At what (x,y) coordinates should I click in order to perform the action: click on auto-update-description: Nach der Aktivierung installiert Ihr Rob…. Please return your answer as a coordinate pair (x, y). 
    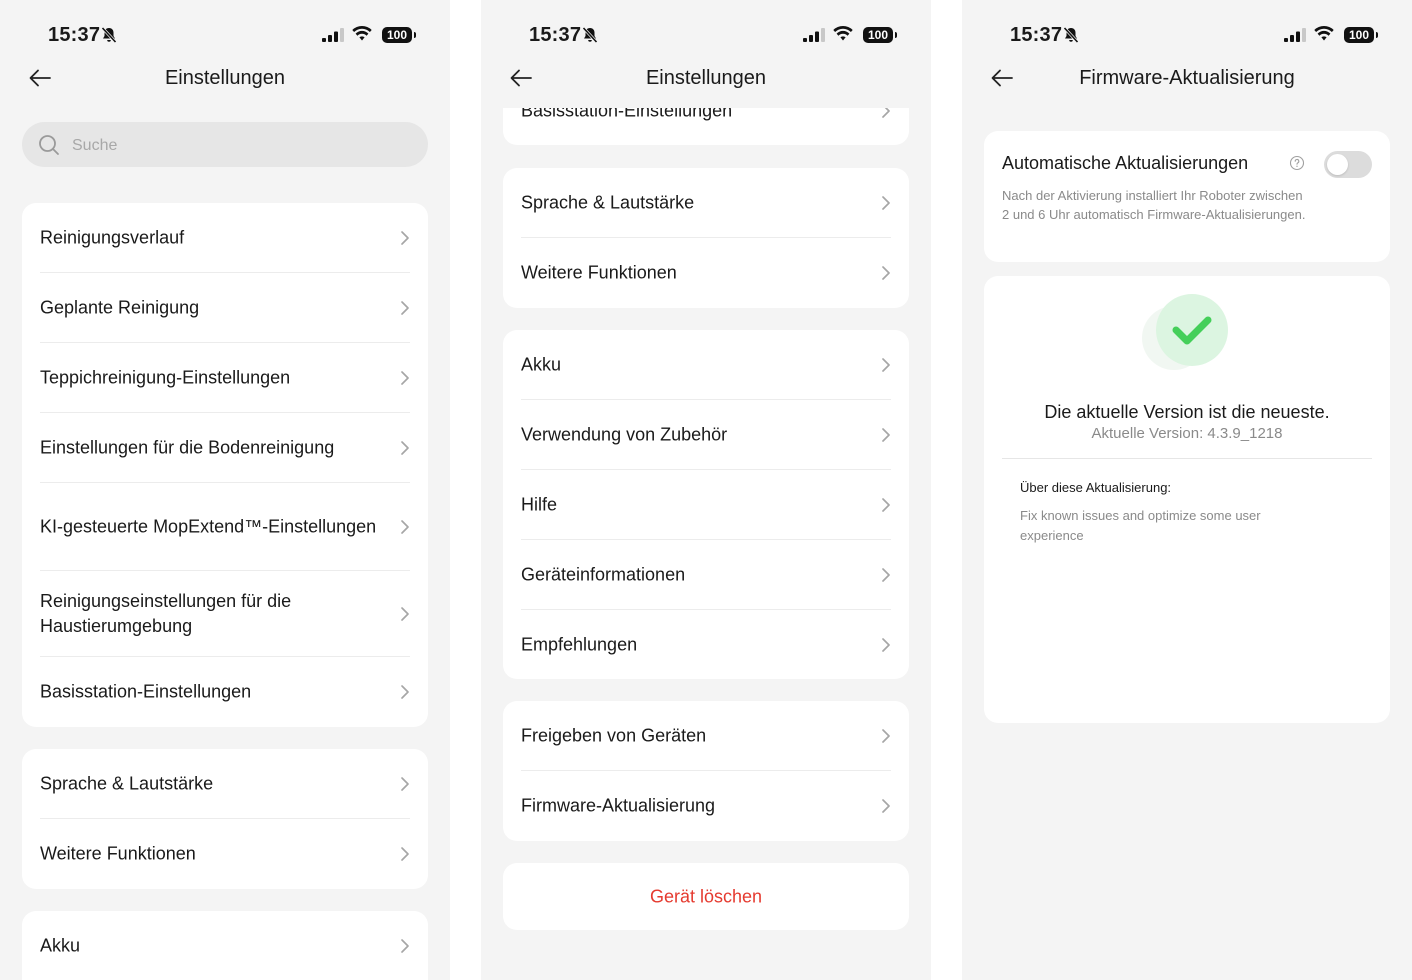
    Looking at the image, I should click on (1154, 205).